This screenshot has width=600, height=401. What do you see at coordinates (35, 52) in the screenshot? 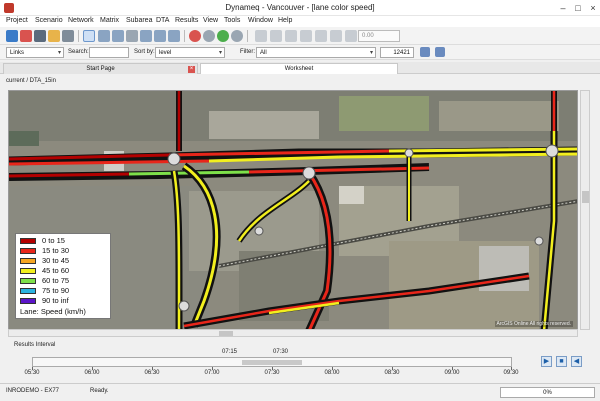
I see `layer-select: Links ▾` at bounding box center [35, 52].